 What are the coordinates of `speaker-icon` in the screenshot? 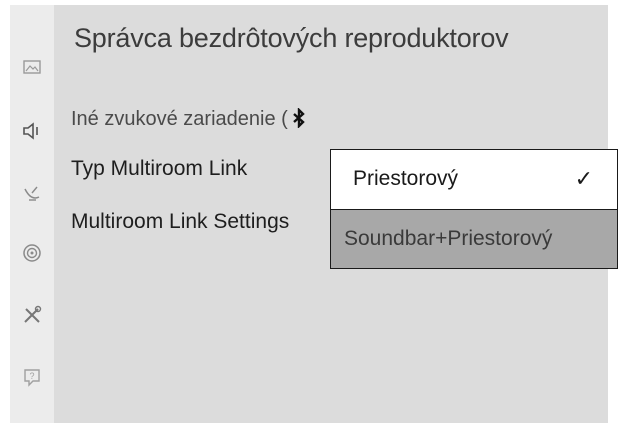 It's located at (32, 131).